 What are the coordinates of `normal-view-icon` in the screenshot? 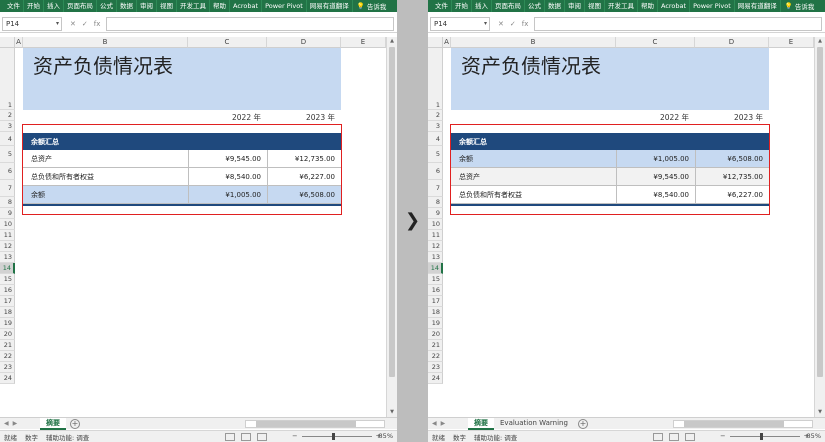 It's located at (658, 437).